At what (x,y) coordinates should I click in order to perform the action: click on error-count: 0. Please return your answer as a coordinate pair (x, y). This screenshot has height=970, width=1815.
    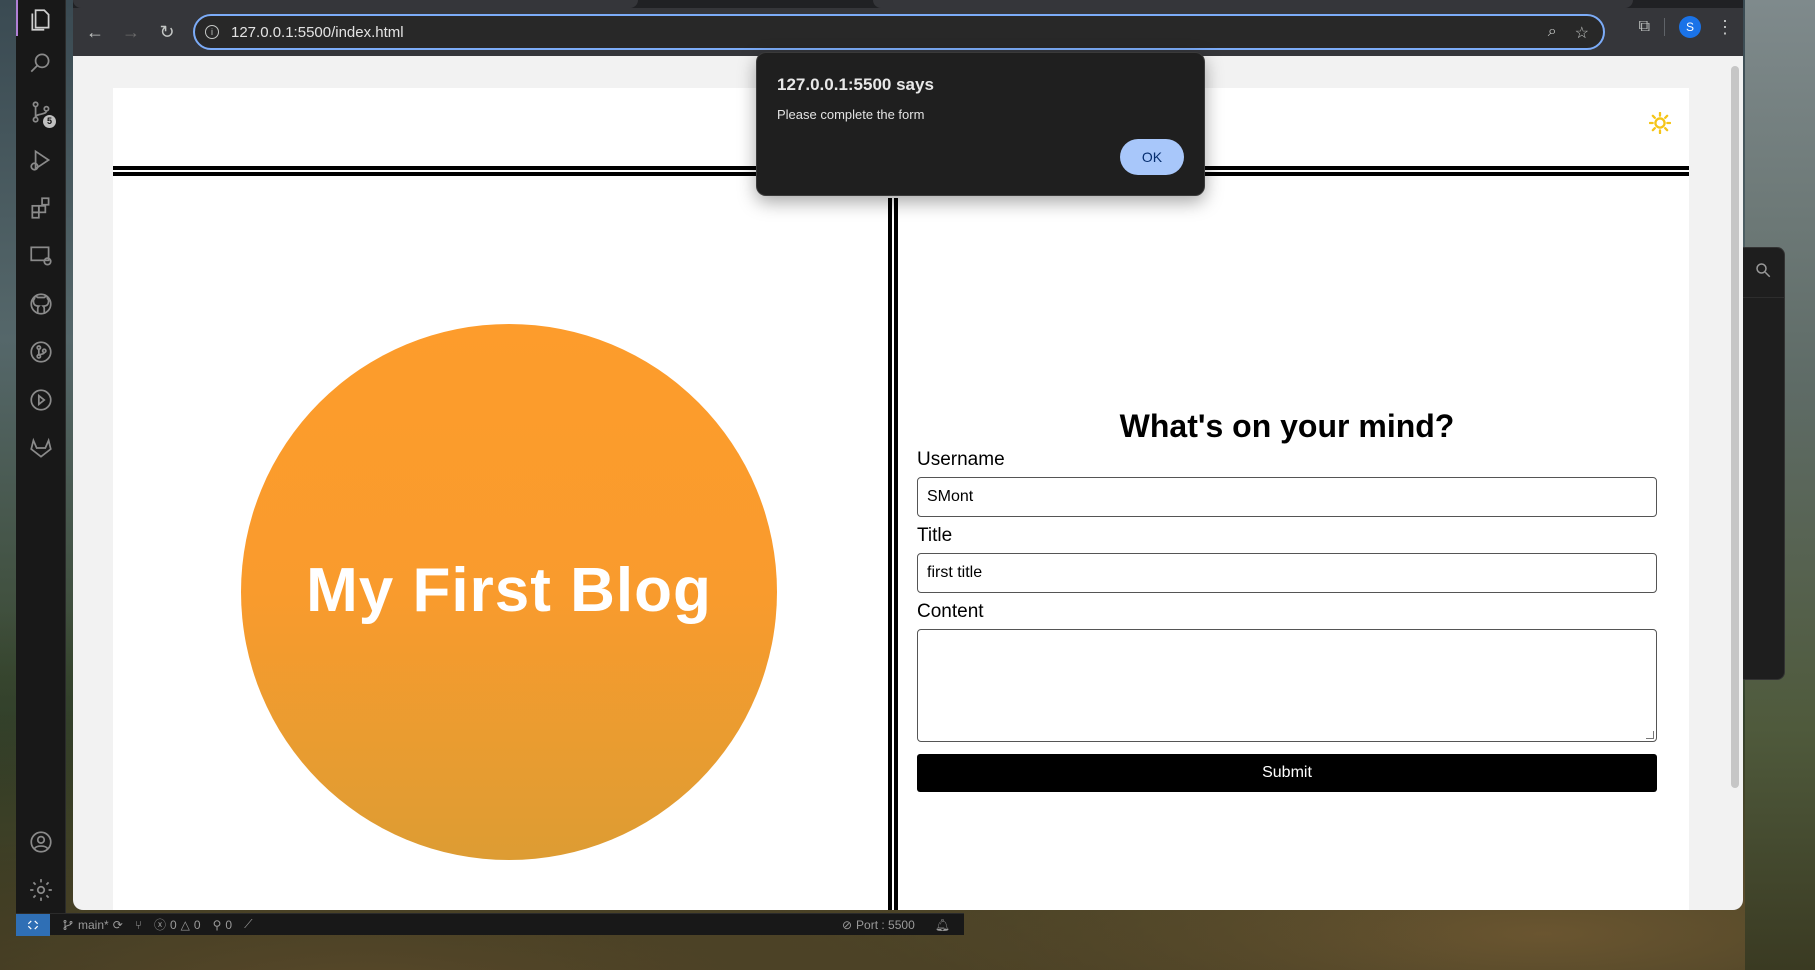
    Looking at the image, I should click on (173, 924).